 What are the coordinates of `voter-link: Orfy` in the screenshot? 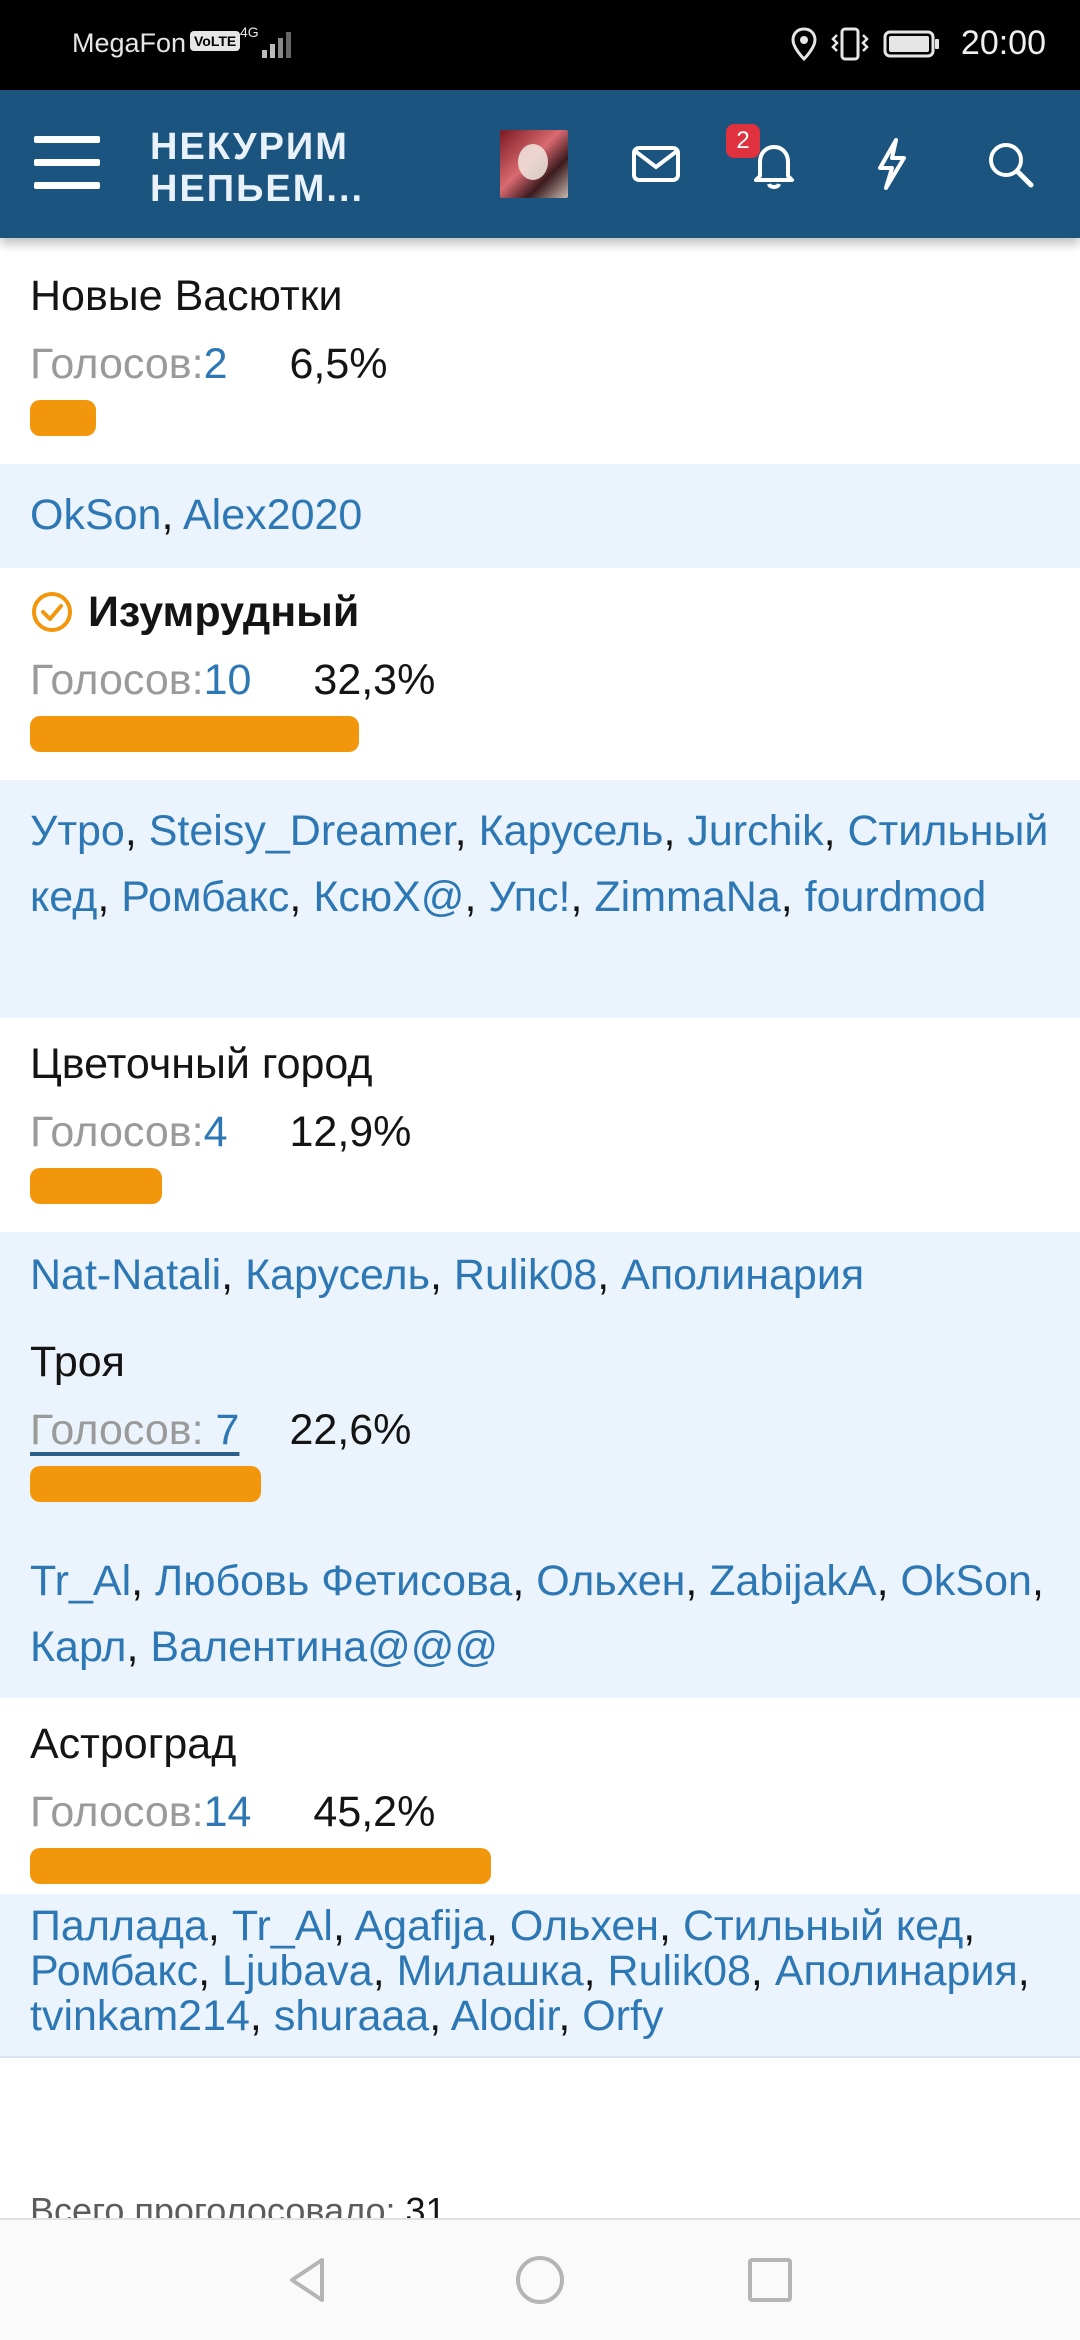 It's located at (622, 2016).